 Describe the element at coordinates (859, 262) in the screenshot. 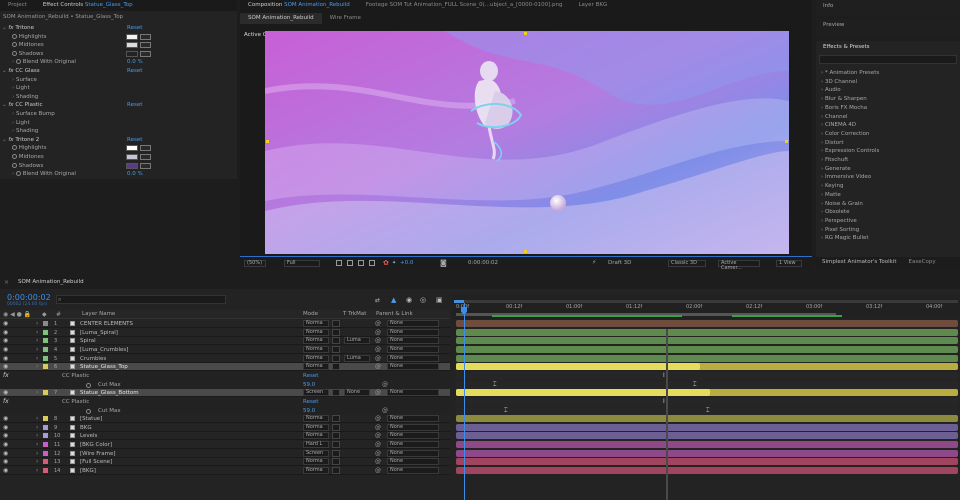

I see `tab-animators-toolkit: Simplest Animator's Toolkit` at that location.